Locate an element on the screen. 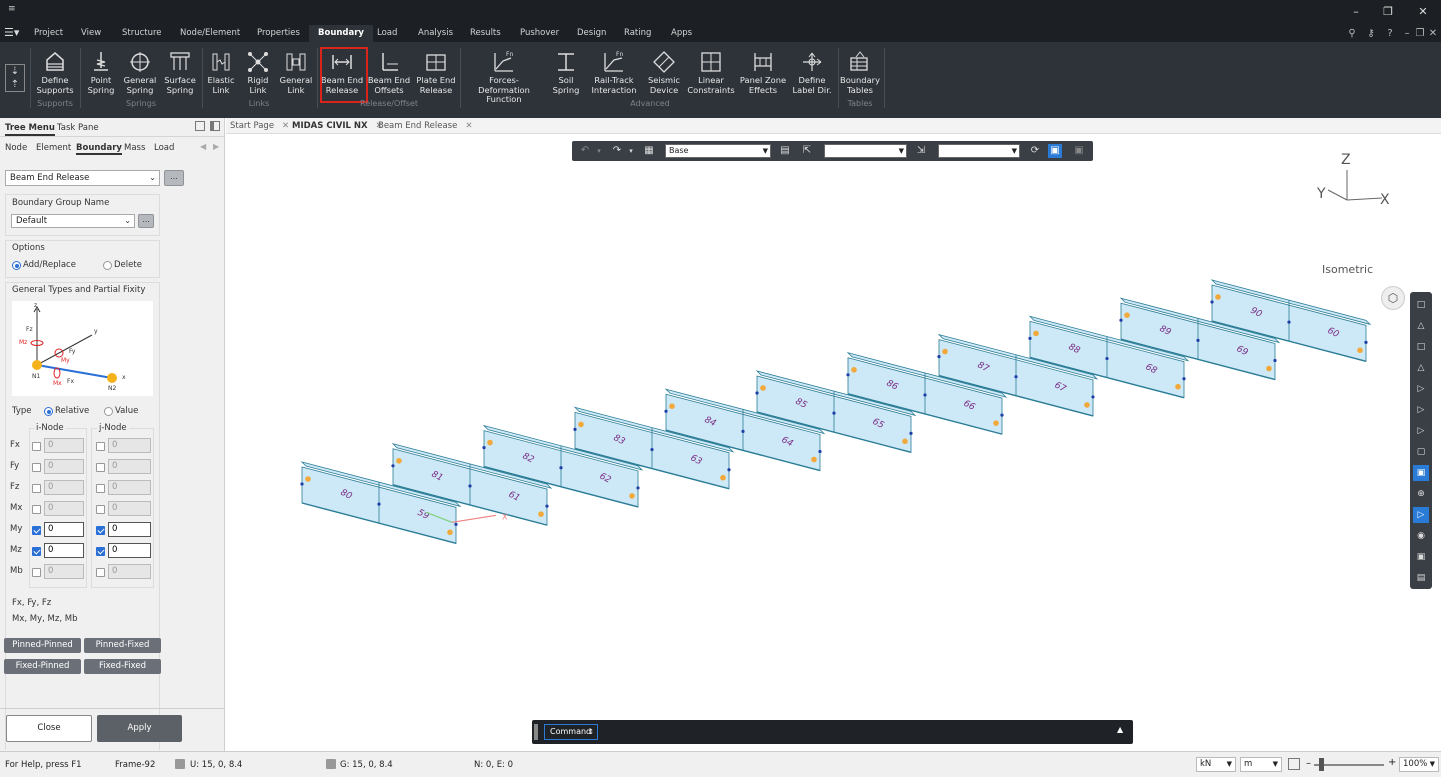  menu-pushover: Pushover is located at coordinates (539, 33).